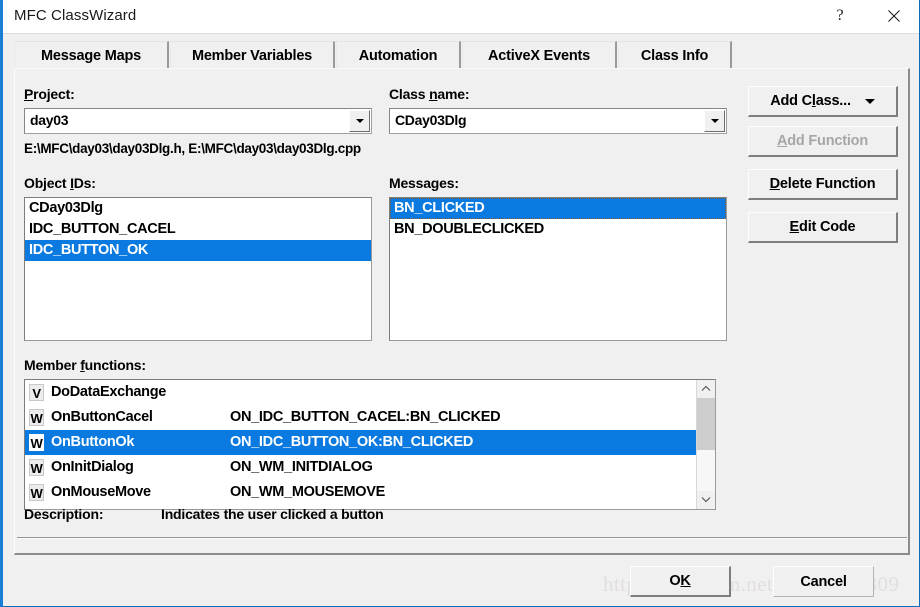 The image size is (920, 607). Describe the element at coordinates (36, 392) in the screenshot. I see `virtual-function-marker: V` at that location.